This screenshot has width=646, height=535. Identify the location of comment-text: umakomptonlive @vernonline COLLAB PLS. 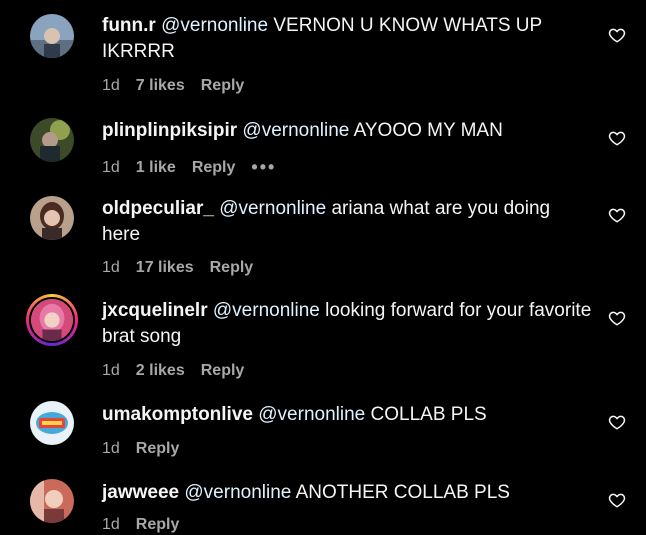
(347, 415).